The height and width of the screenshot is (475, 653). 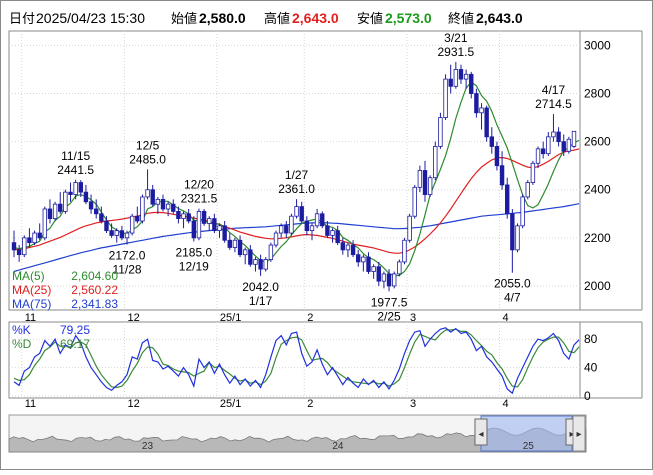 What do you see at coordinates (597, 190) in the screenshot?
I see `price-tick-label: 2400` at bounding box center [597, 190].